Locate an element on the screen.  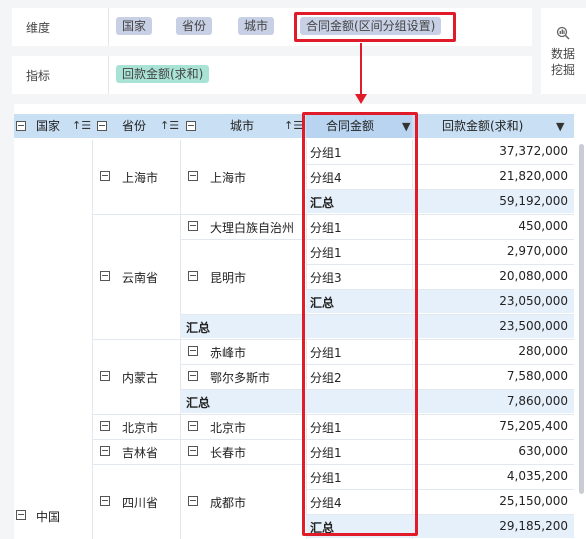
city-cell: 赤峰市 is located at coordinates (228, 353).